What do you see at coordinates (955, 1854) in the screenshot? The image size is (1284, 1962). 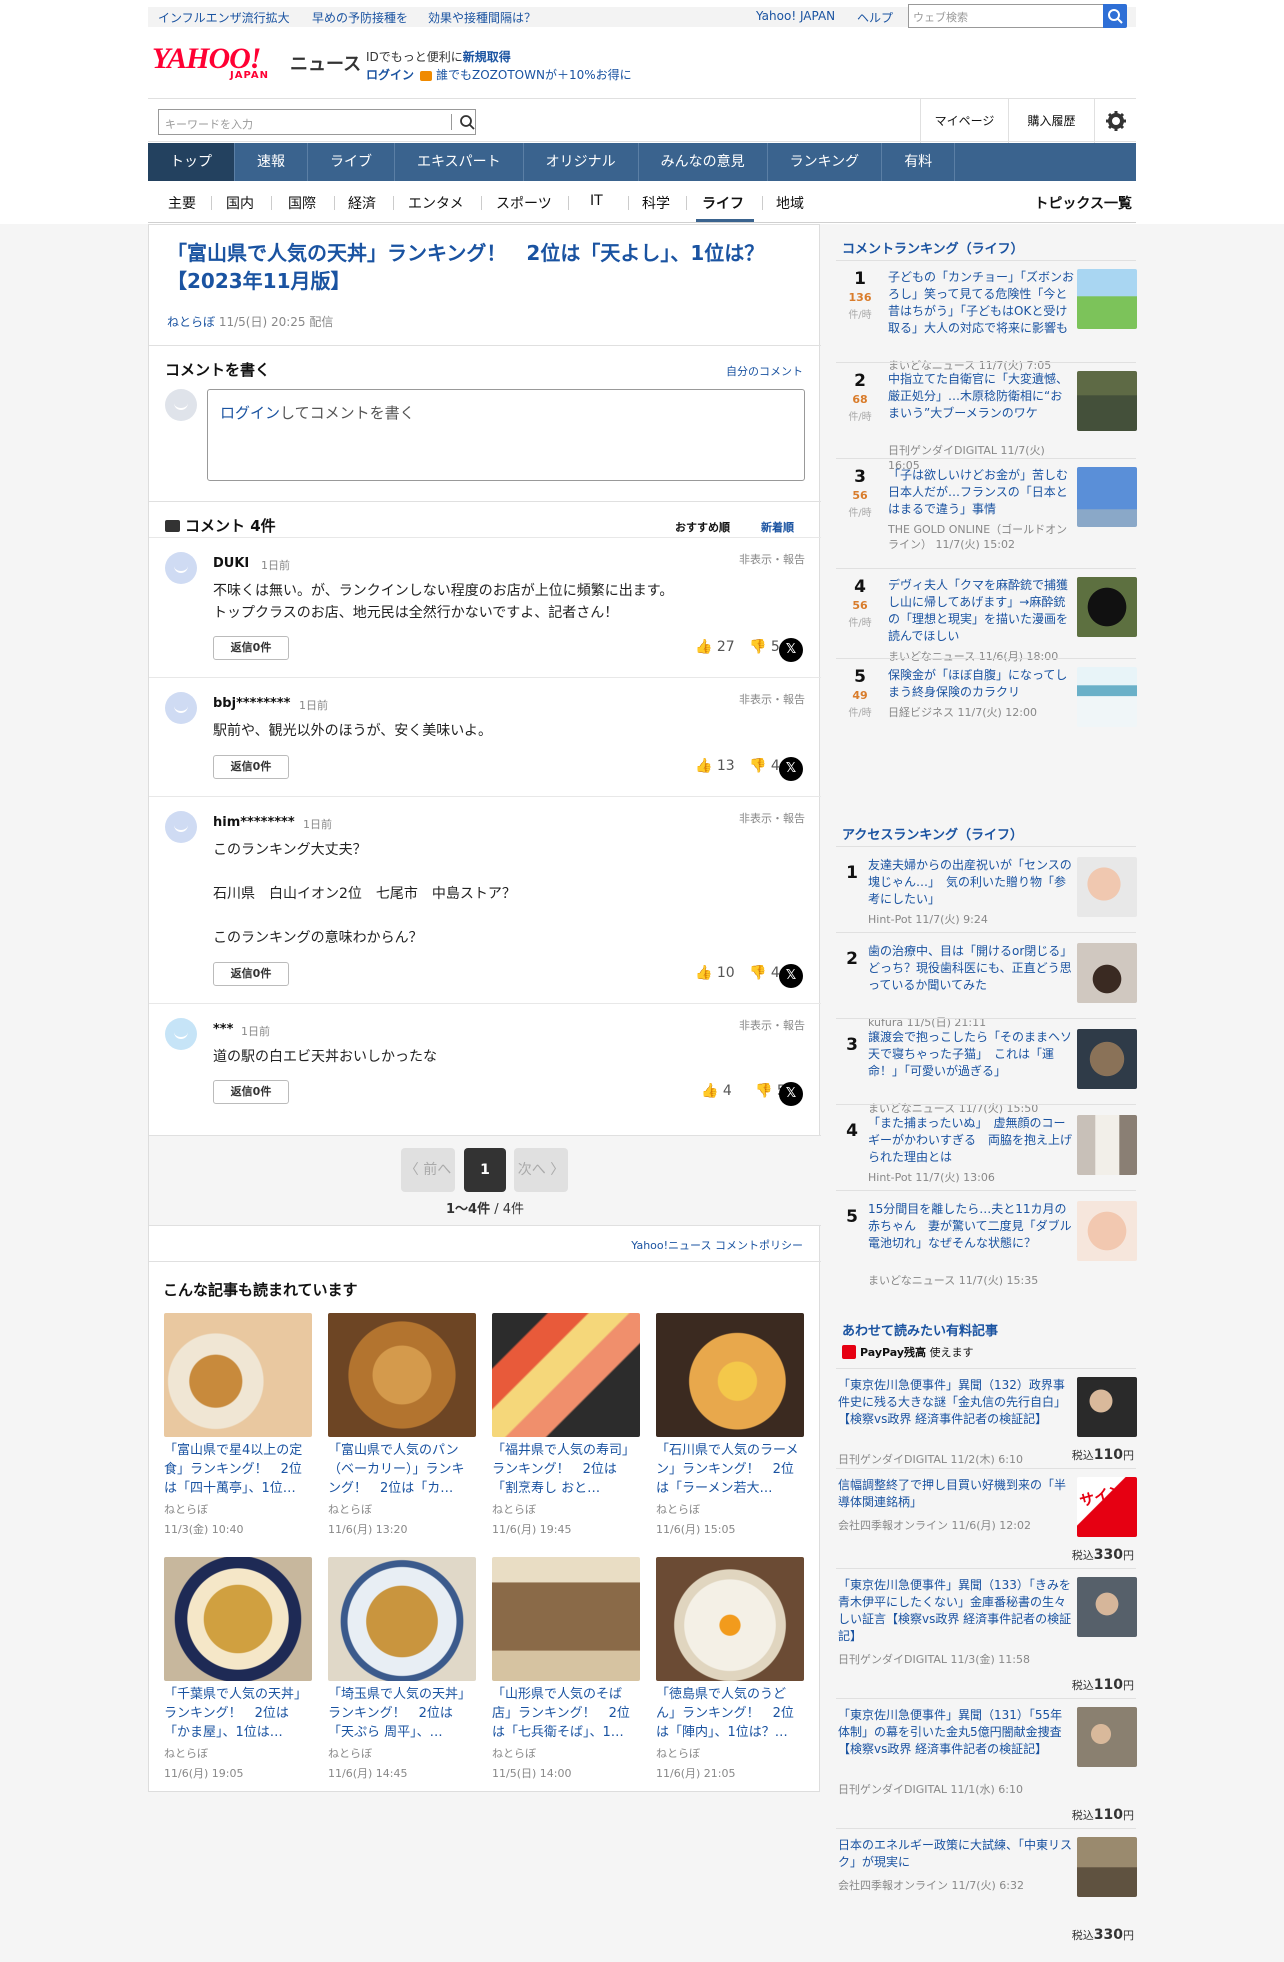 I see `paid-title: 日本のエネルギー政策に大試練、「中東リスク」が現実に` at bounding box center [955, 1854].